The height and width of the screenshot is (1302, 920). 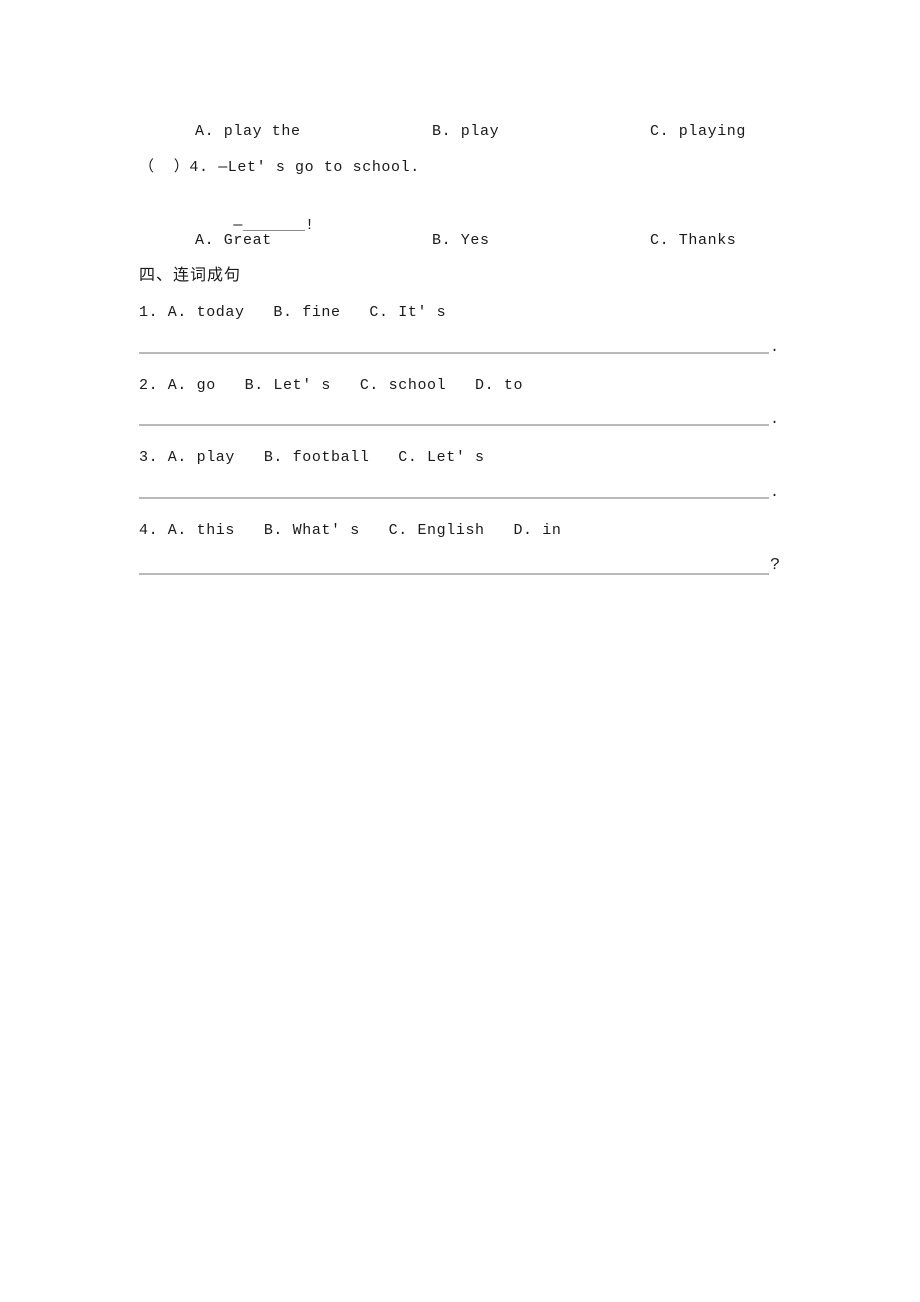 What do you see at coordinates (775, 419) in the screenshot?
I see `word-order-item-2-terminal-punctuation: .` at bounding box center [775, 419].